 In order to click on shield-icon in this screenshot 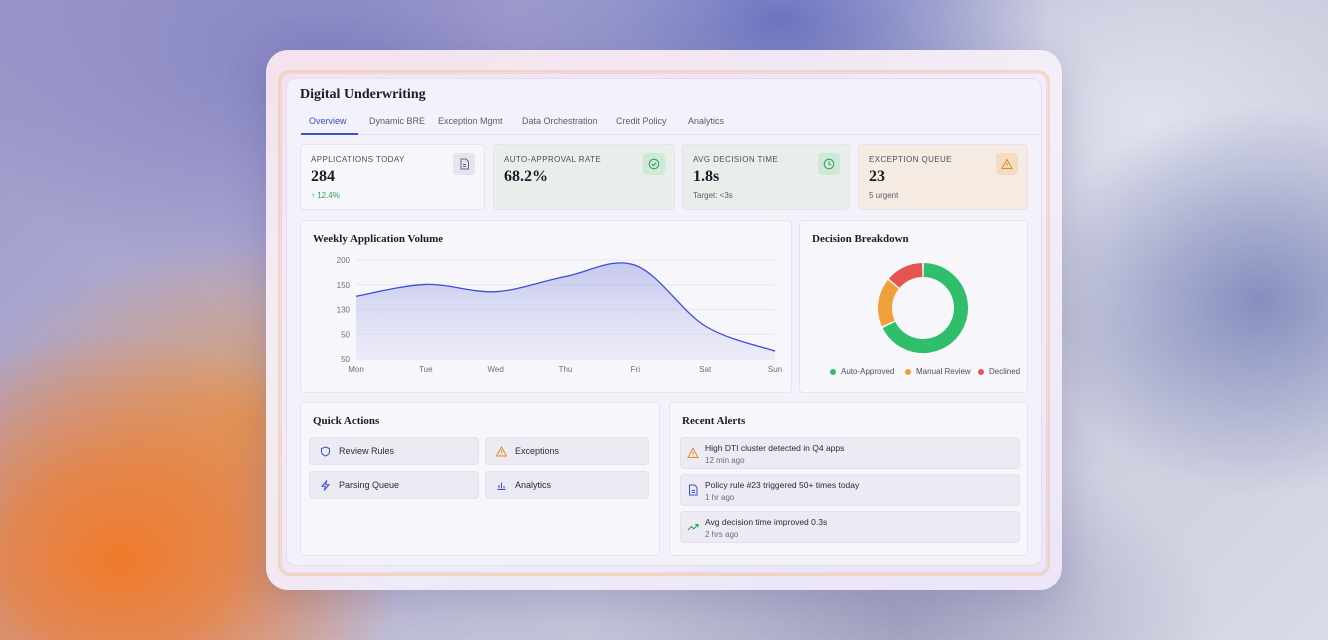, I will do `click(325, 451)`.